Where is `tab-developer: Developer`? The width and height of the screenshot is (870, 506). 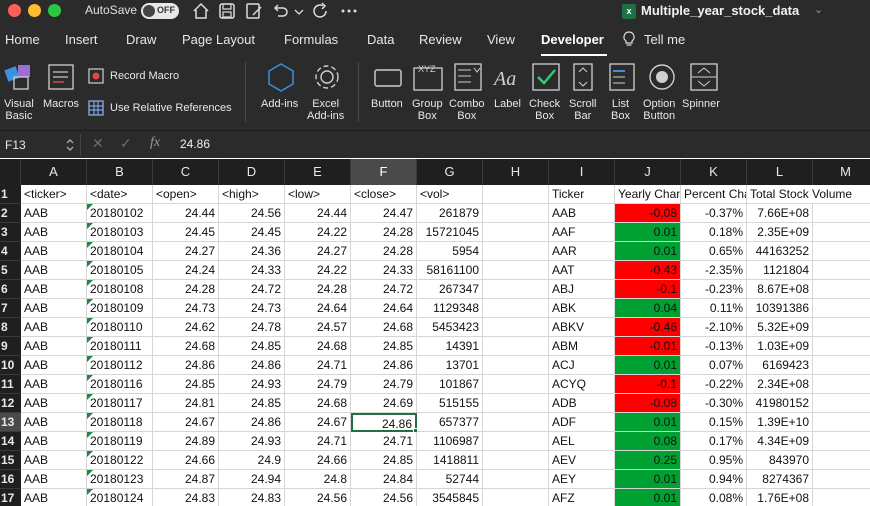
tab-developer: Developer is located at coordinates (572, 39).